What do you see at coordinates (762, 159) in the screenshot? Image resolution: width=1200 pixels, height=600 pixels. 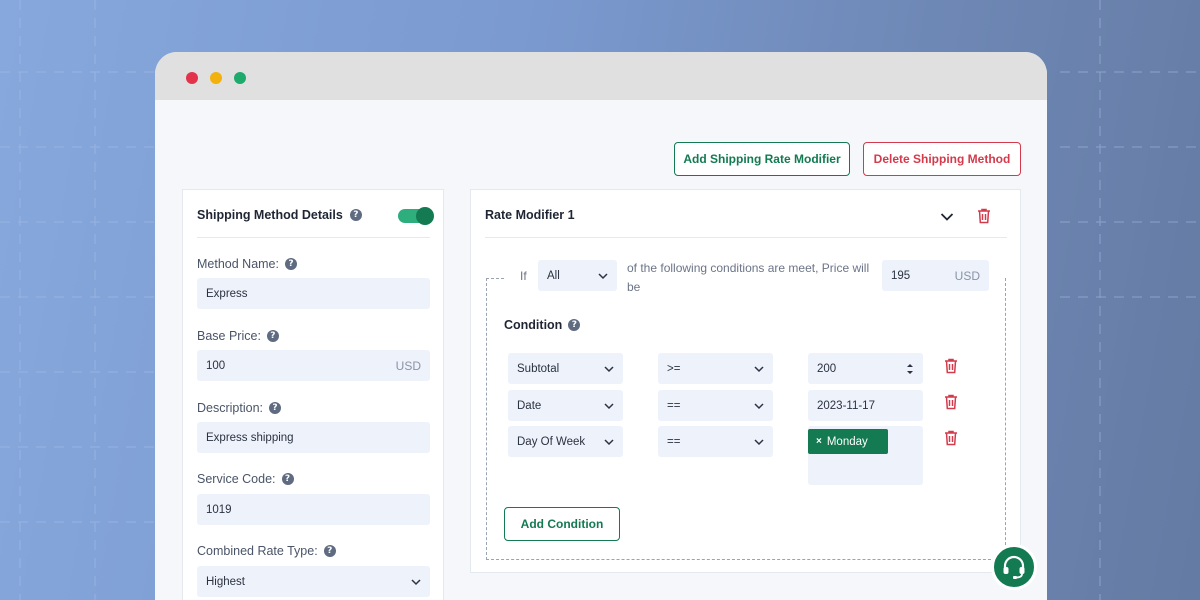 I see `add-shipping-rate-modifier-button: Add Shipping Rate Modifier` at bounding box center [762, 159].